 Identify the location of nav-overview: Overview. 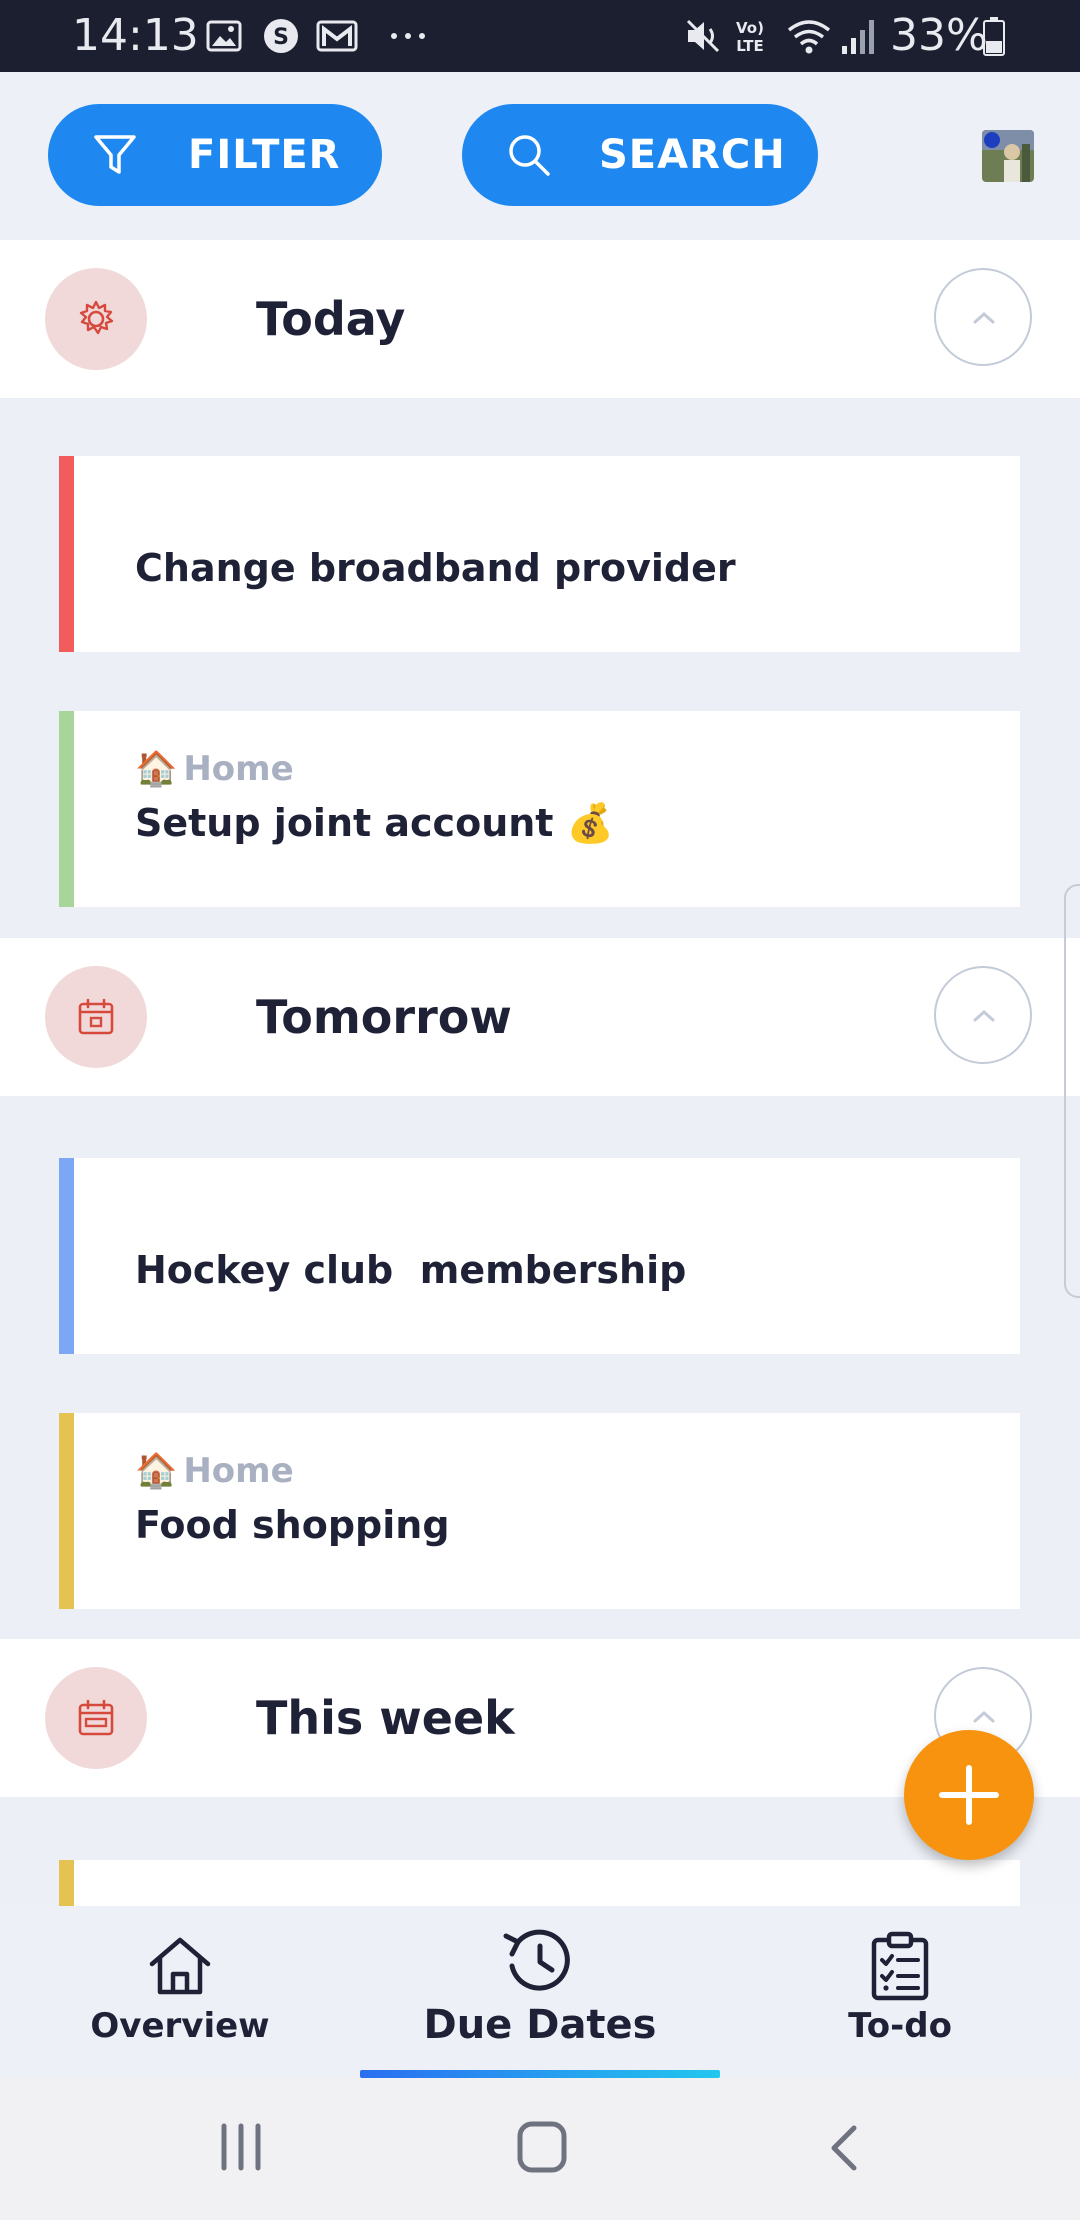
(180, 1992).